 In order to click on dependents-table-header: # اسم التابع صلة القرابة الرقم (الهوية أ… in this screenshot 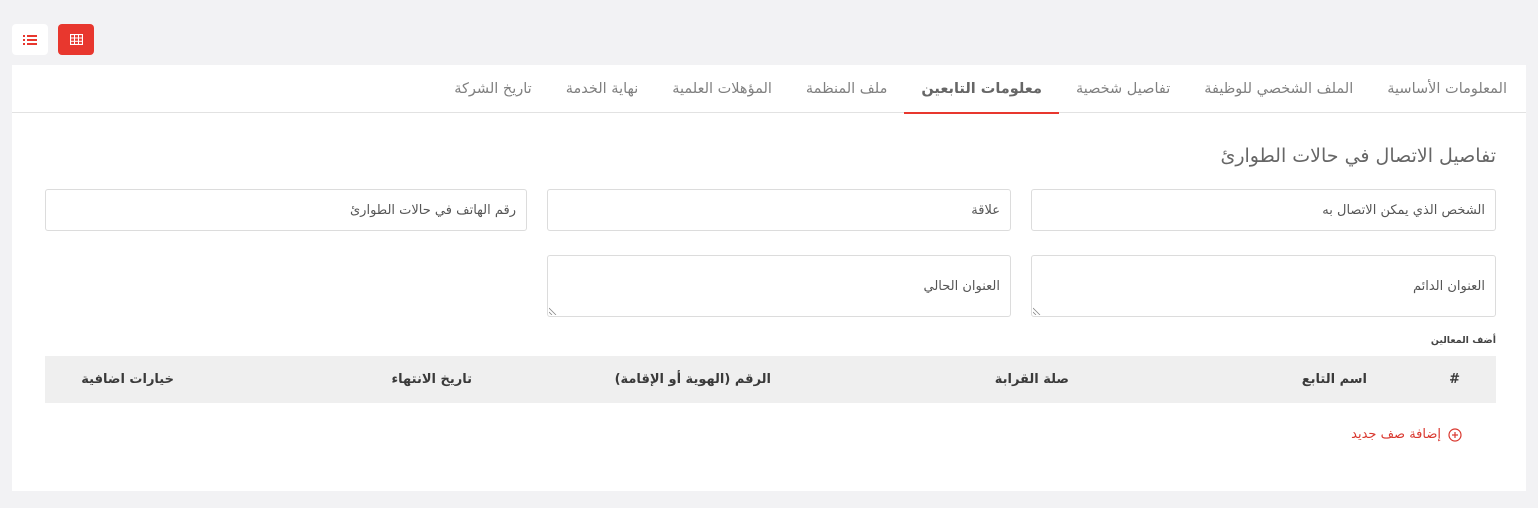, I will do `click(770, 379)`.